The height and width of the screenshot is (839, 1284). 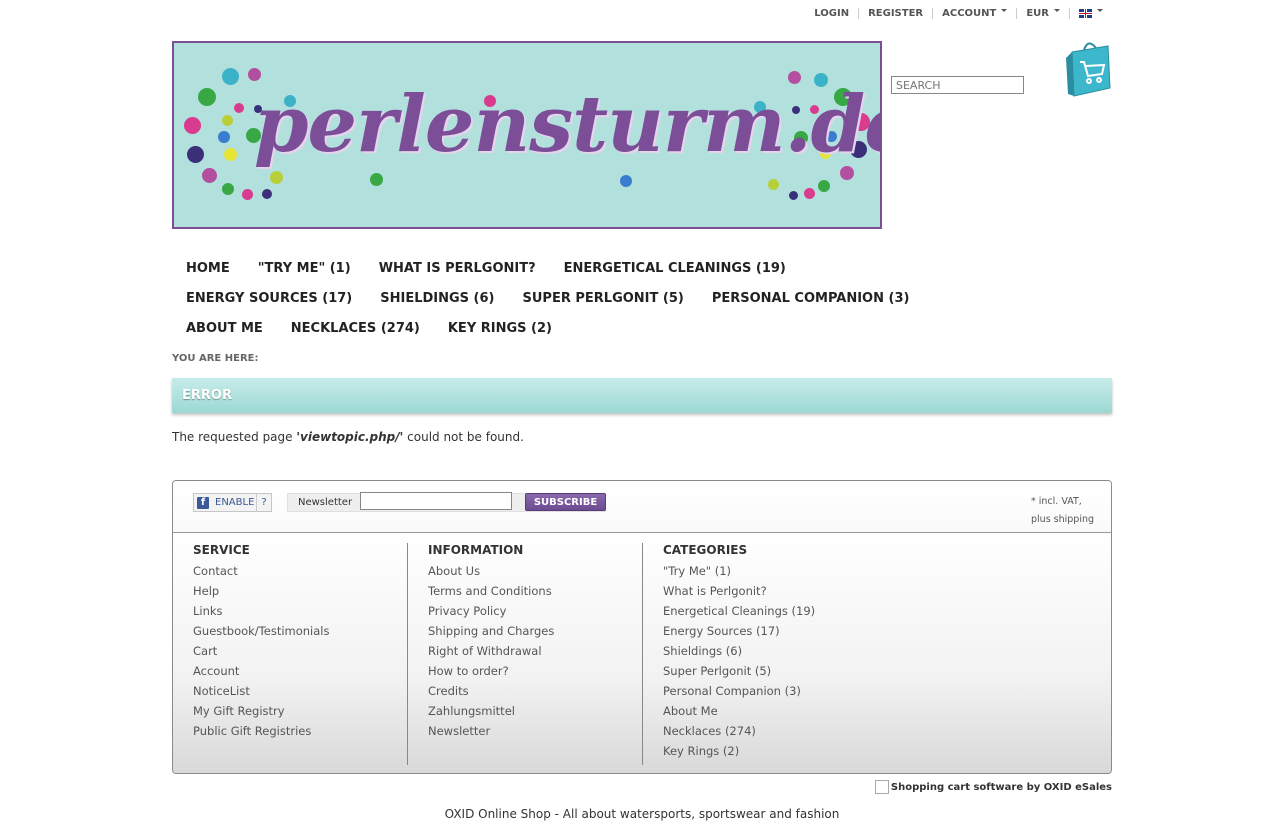 What do you see at coordinates (739, 591) in the screenshot?
I see `footer-category-what-is-perlgonit: What is Perlgonit?` at bounding box center [739, 591].